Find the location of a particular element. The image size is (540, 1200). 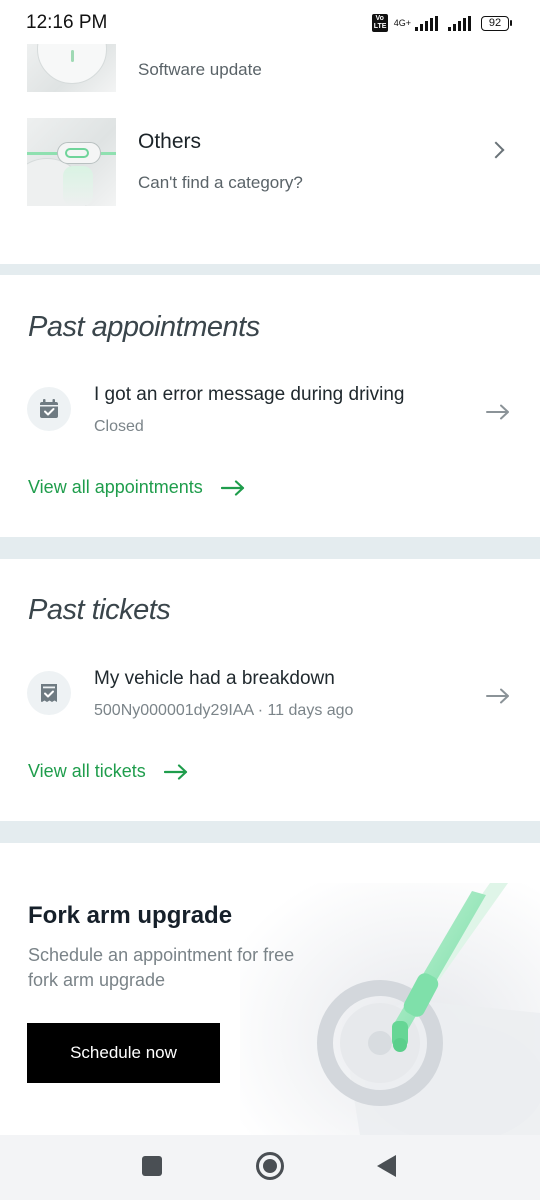

view-all-tickets-label: View all tickets is located at coordinates (87, 771).